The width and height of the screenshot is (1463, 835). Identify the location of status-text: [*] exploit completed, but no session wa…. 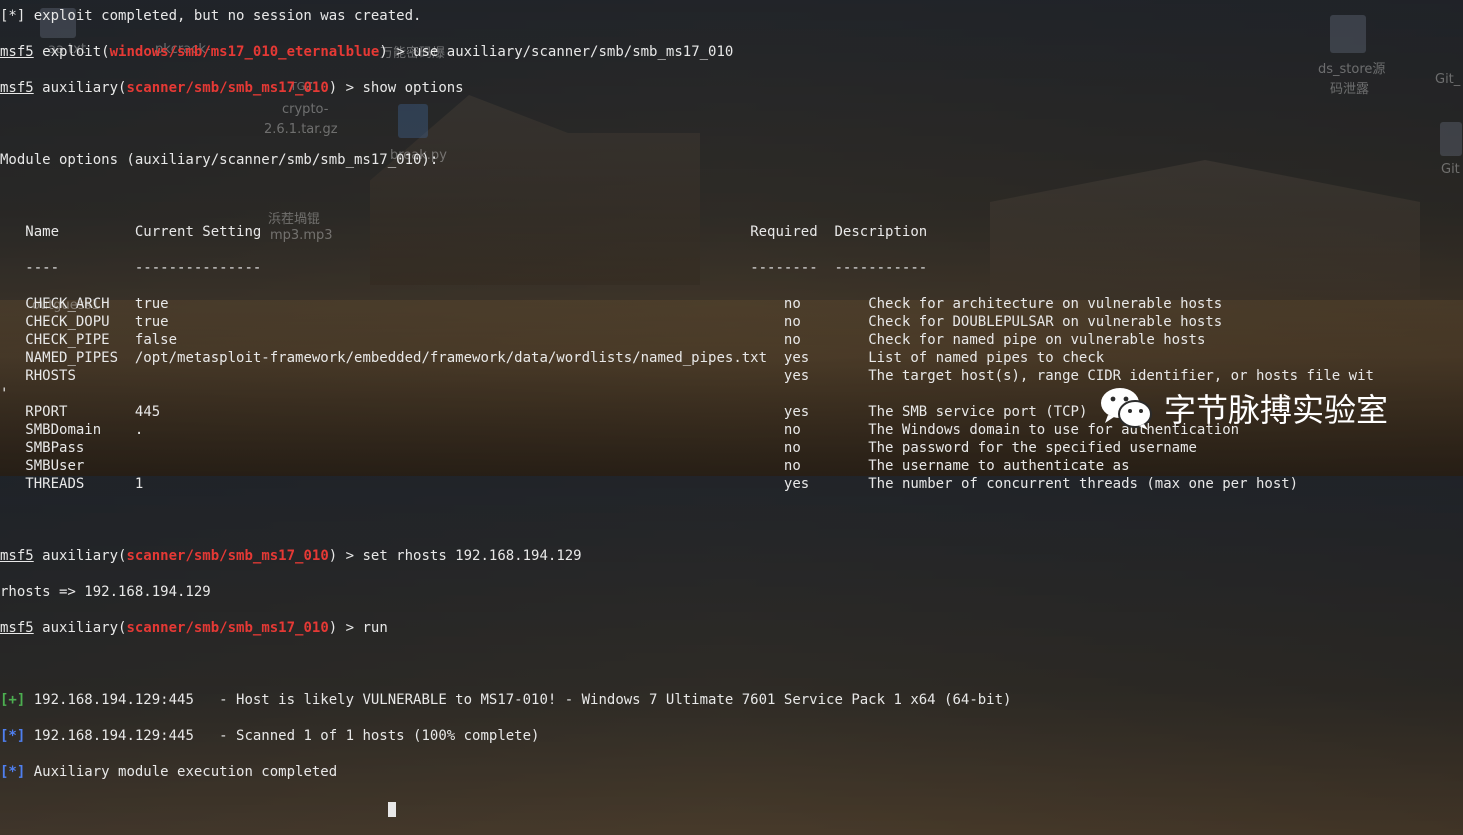
(211, 16).